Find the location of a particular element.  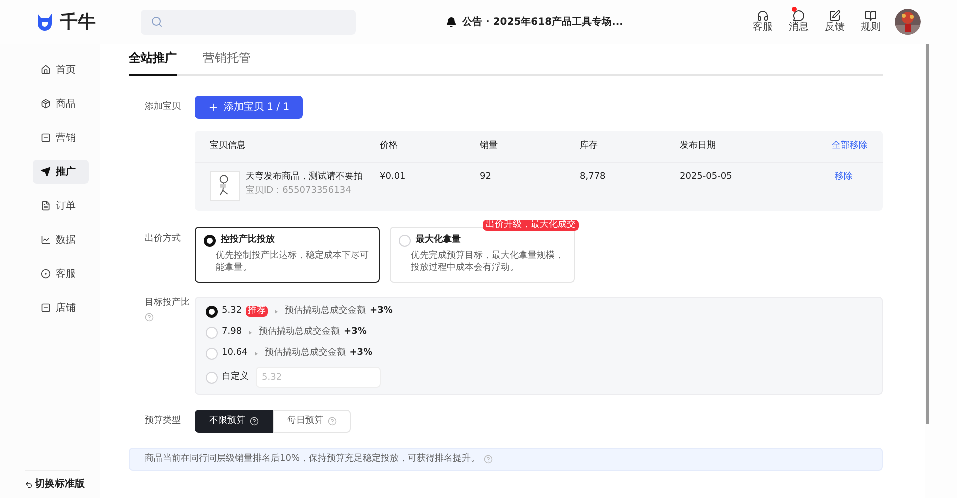

plus-icon is located at coordinates (213, 107).